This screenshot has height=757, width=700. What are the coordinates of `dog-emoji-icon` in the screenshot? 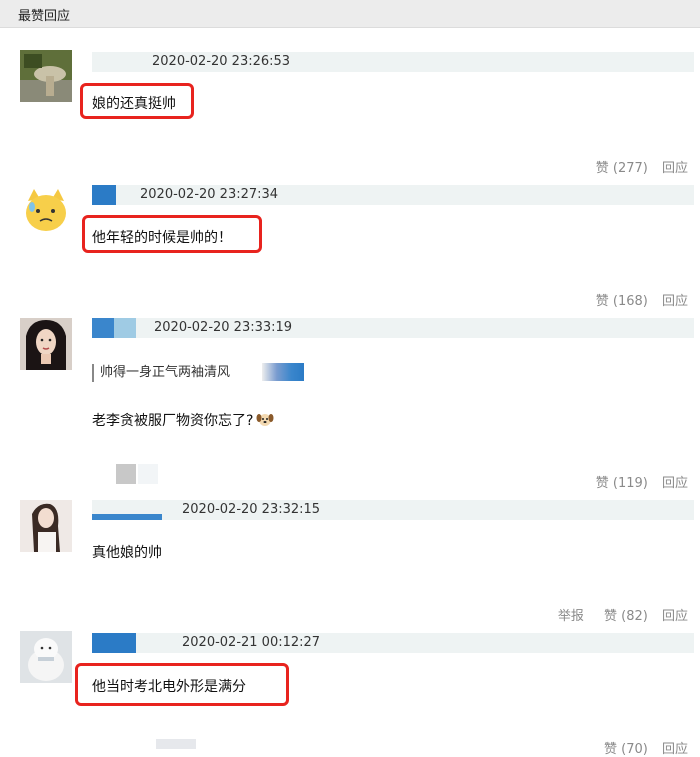 It's located at (265, 419).